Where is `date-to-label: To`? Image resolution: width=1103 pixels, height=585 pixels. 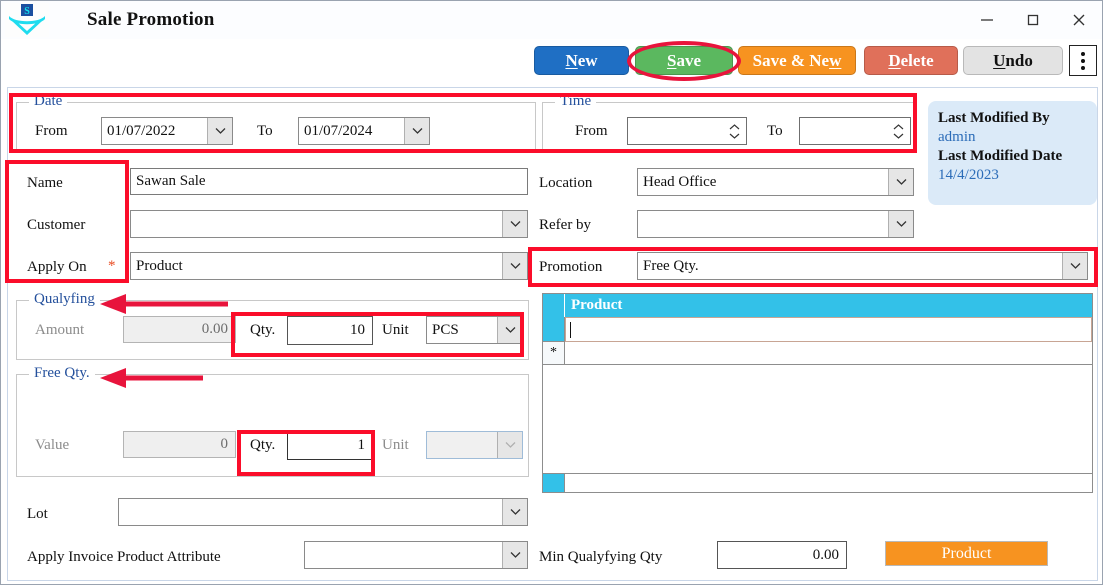 date-to-label: To is located at coordinates (265, 131).